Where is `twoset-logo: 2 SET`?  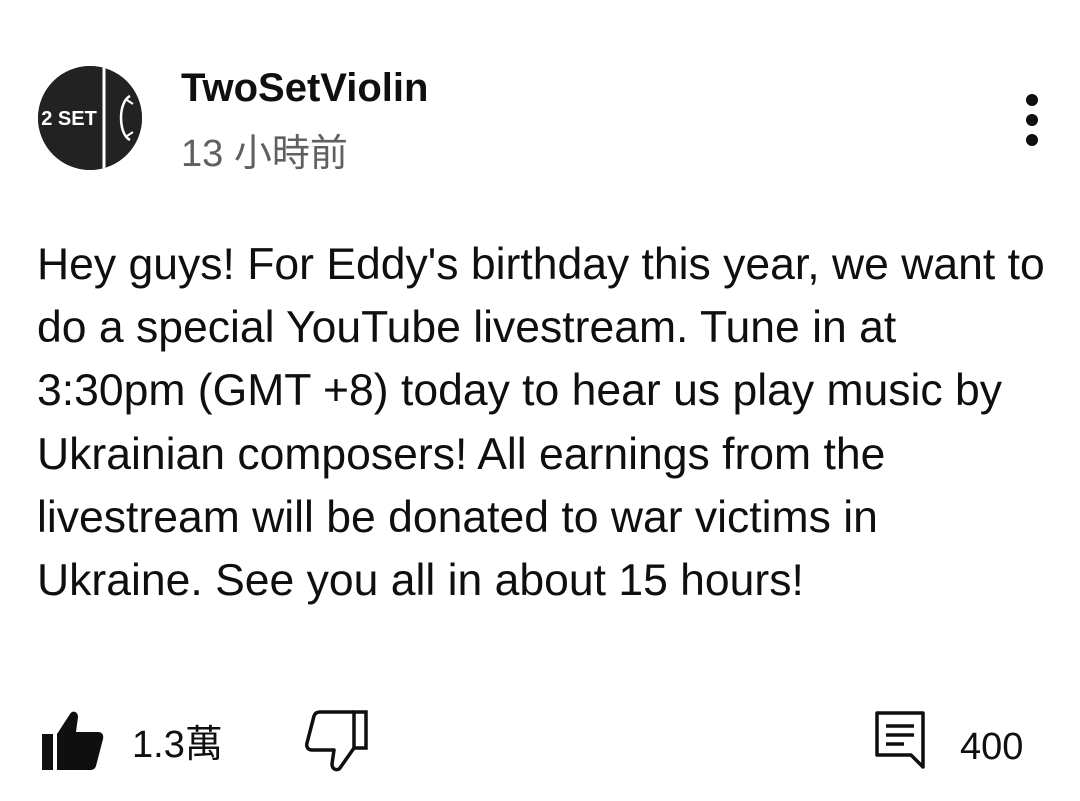
twoset-logo: 2 SET is located at coordinates (90, 118).